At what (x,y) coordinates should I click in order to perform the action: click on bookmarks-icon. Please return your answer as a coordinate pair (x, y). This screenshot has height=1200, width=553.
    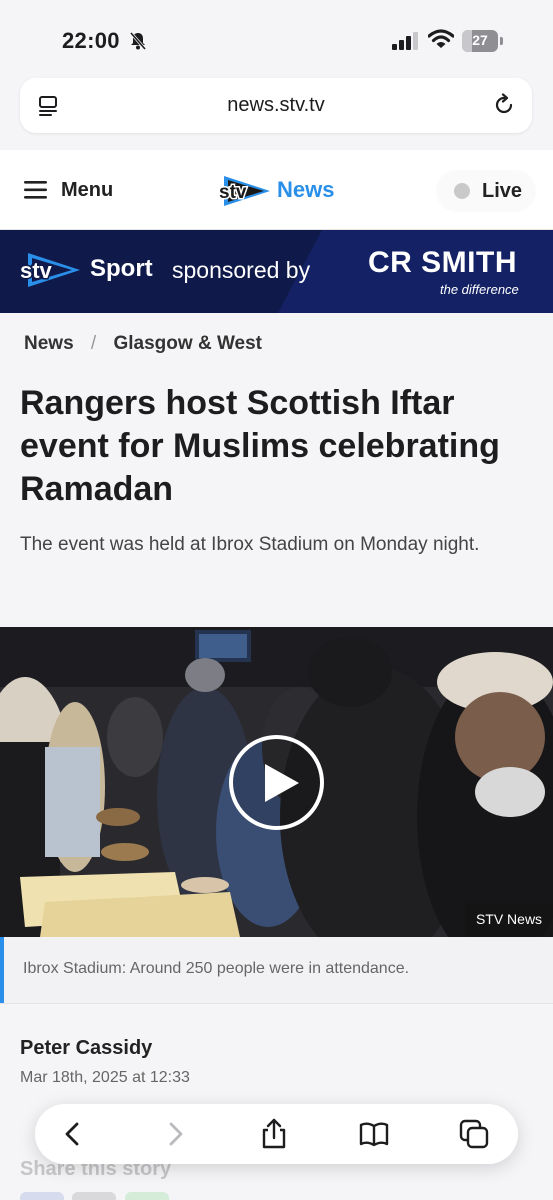
    Looking at the image, I should click on (374, 1134).